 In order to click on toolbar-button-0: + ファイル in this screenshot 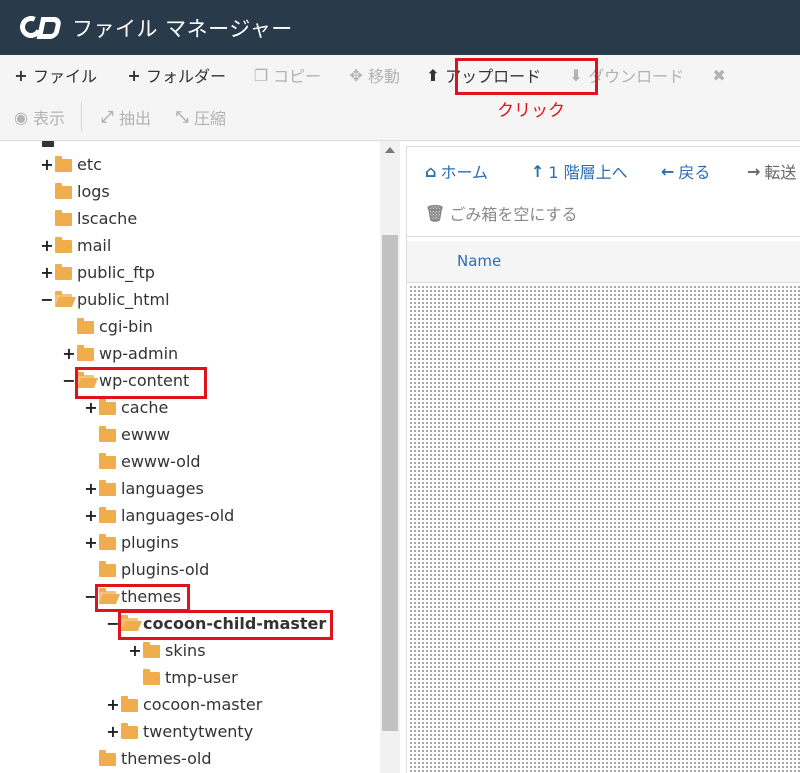, I will do `click(54, 75)`.